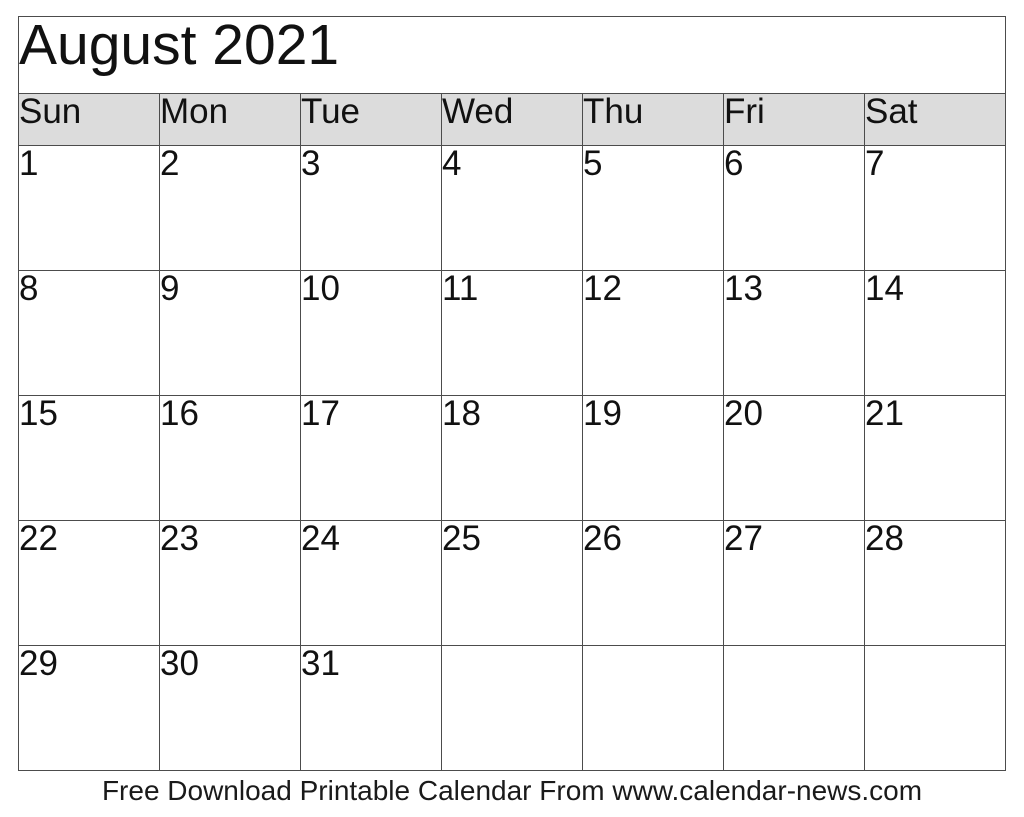 This screenshot has width=1024, height=817. Describe the element at coordinates (29, 288) in the screenshot. I see `day-number: 8` at that location.